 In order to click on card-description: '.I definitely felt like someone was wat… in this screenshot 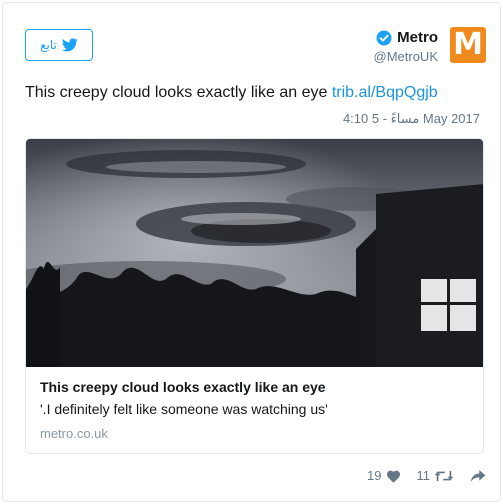, I will do `click(184, 409)`.